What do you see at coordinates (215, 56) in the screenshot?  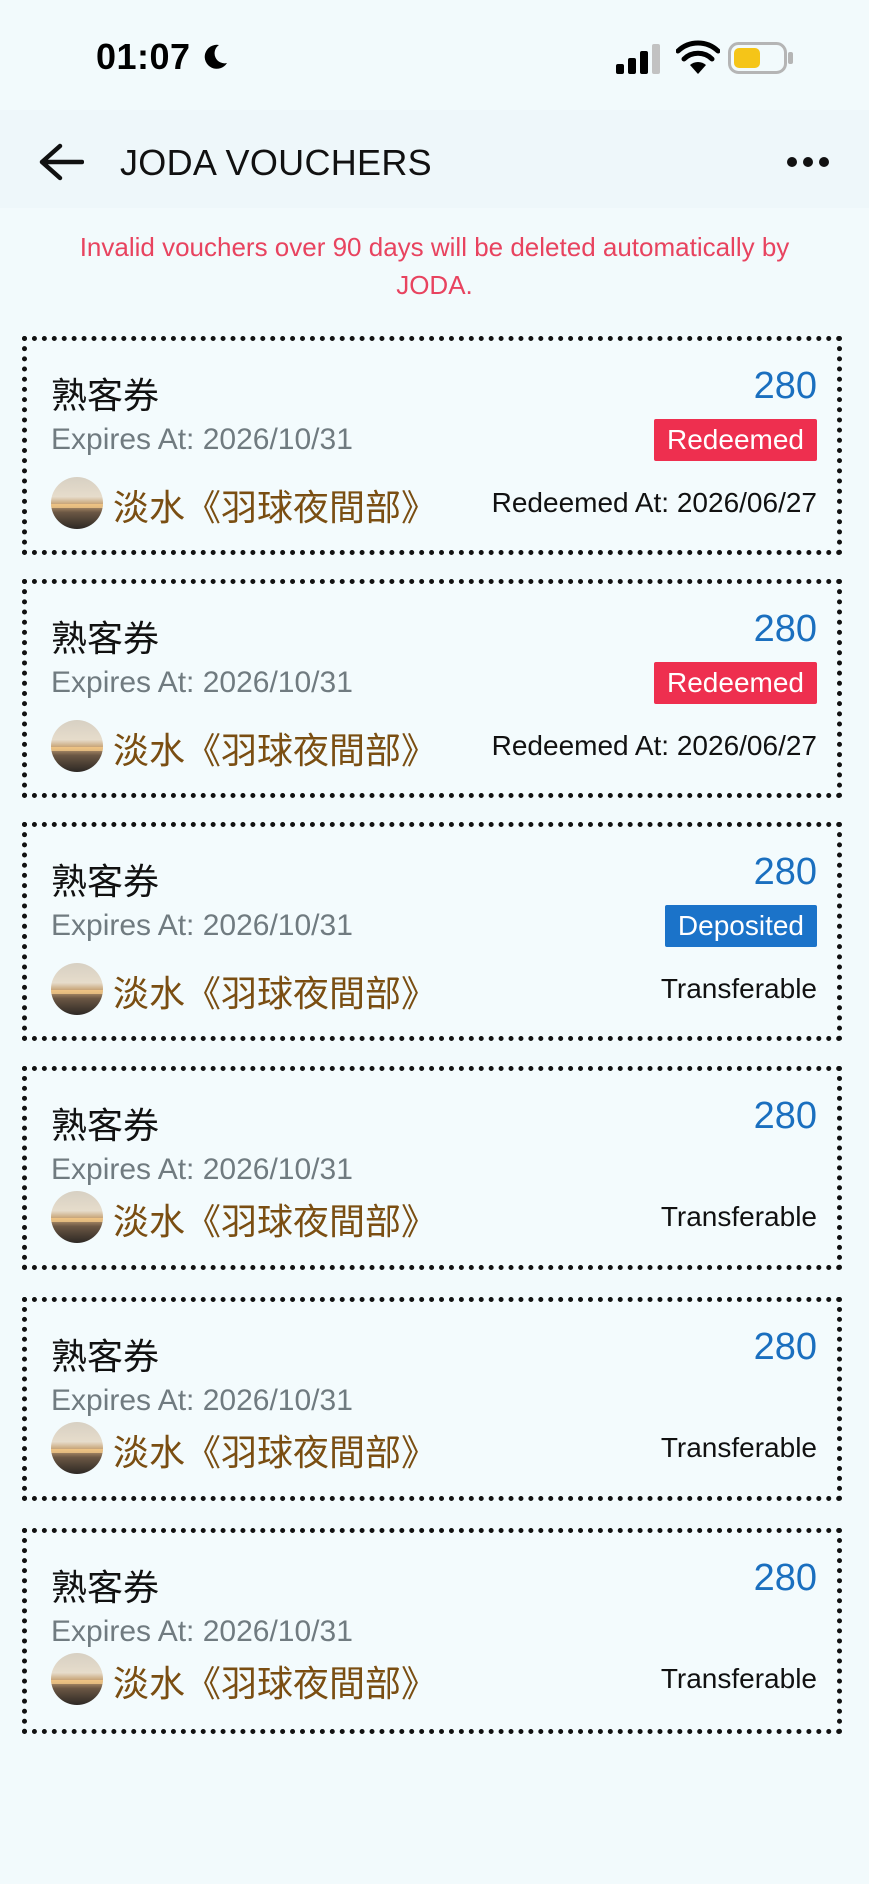 I see `moon-icon` at bounding box center [215, 56].